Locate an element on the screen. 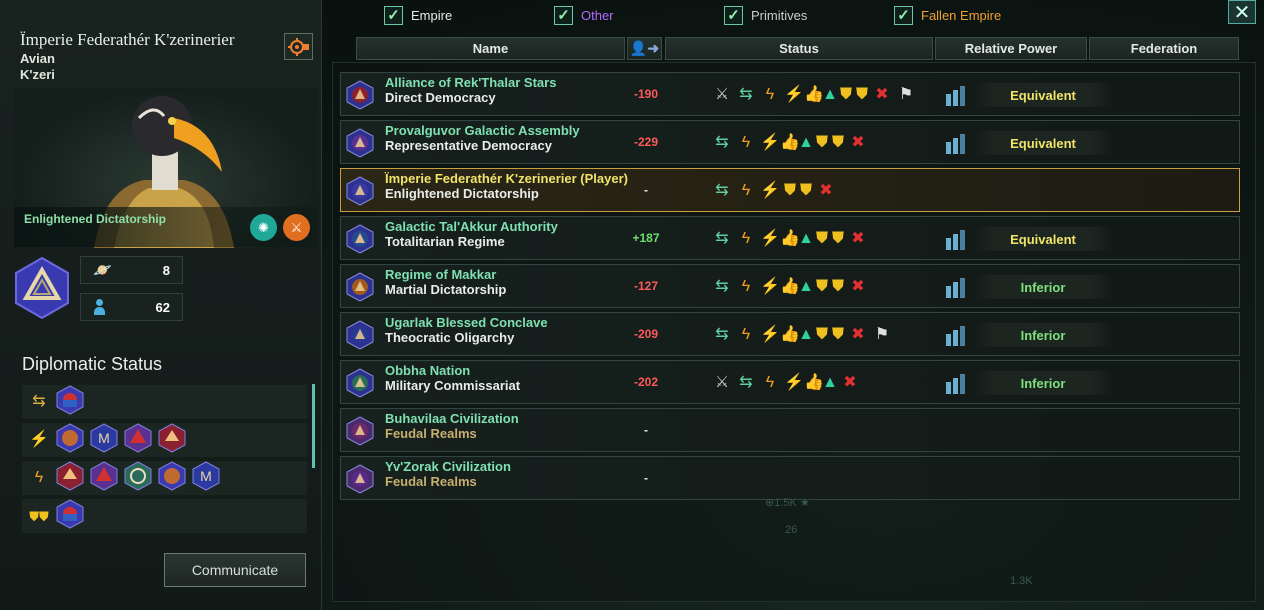  header-opinion: 👤➜ is located at coordinates (644, 48).